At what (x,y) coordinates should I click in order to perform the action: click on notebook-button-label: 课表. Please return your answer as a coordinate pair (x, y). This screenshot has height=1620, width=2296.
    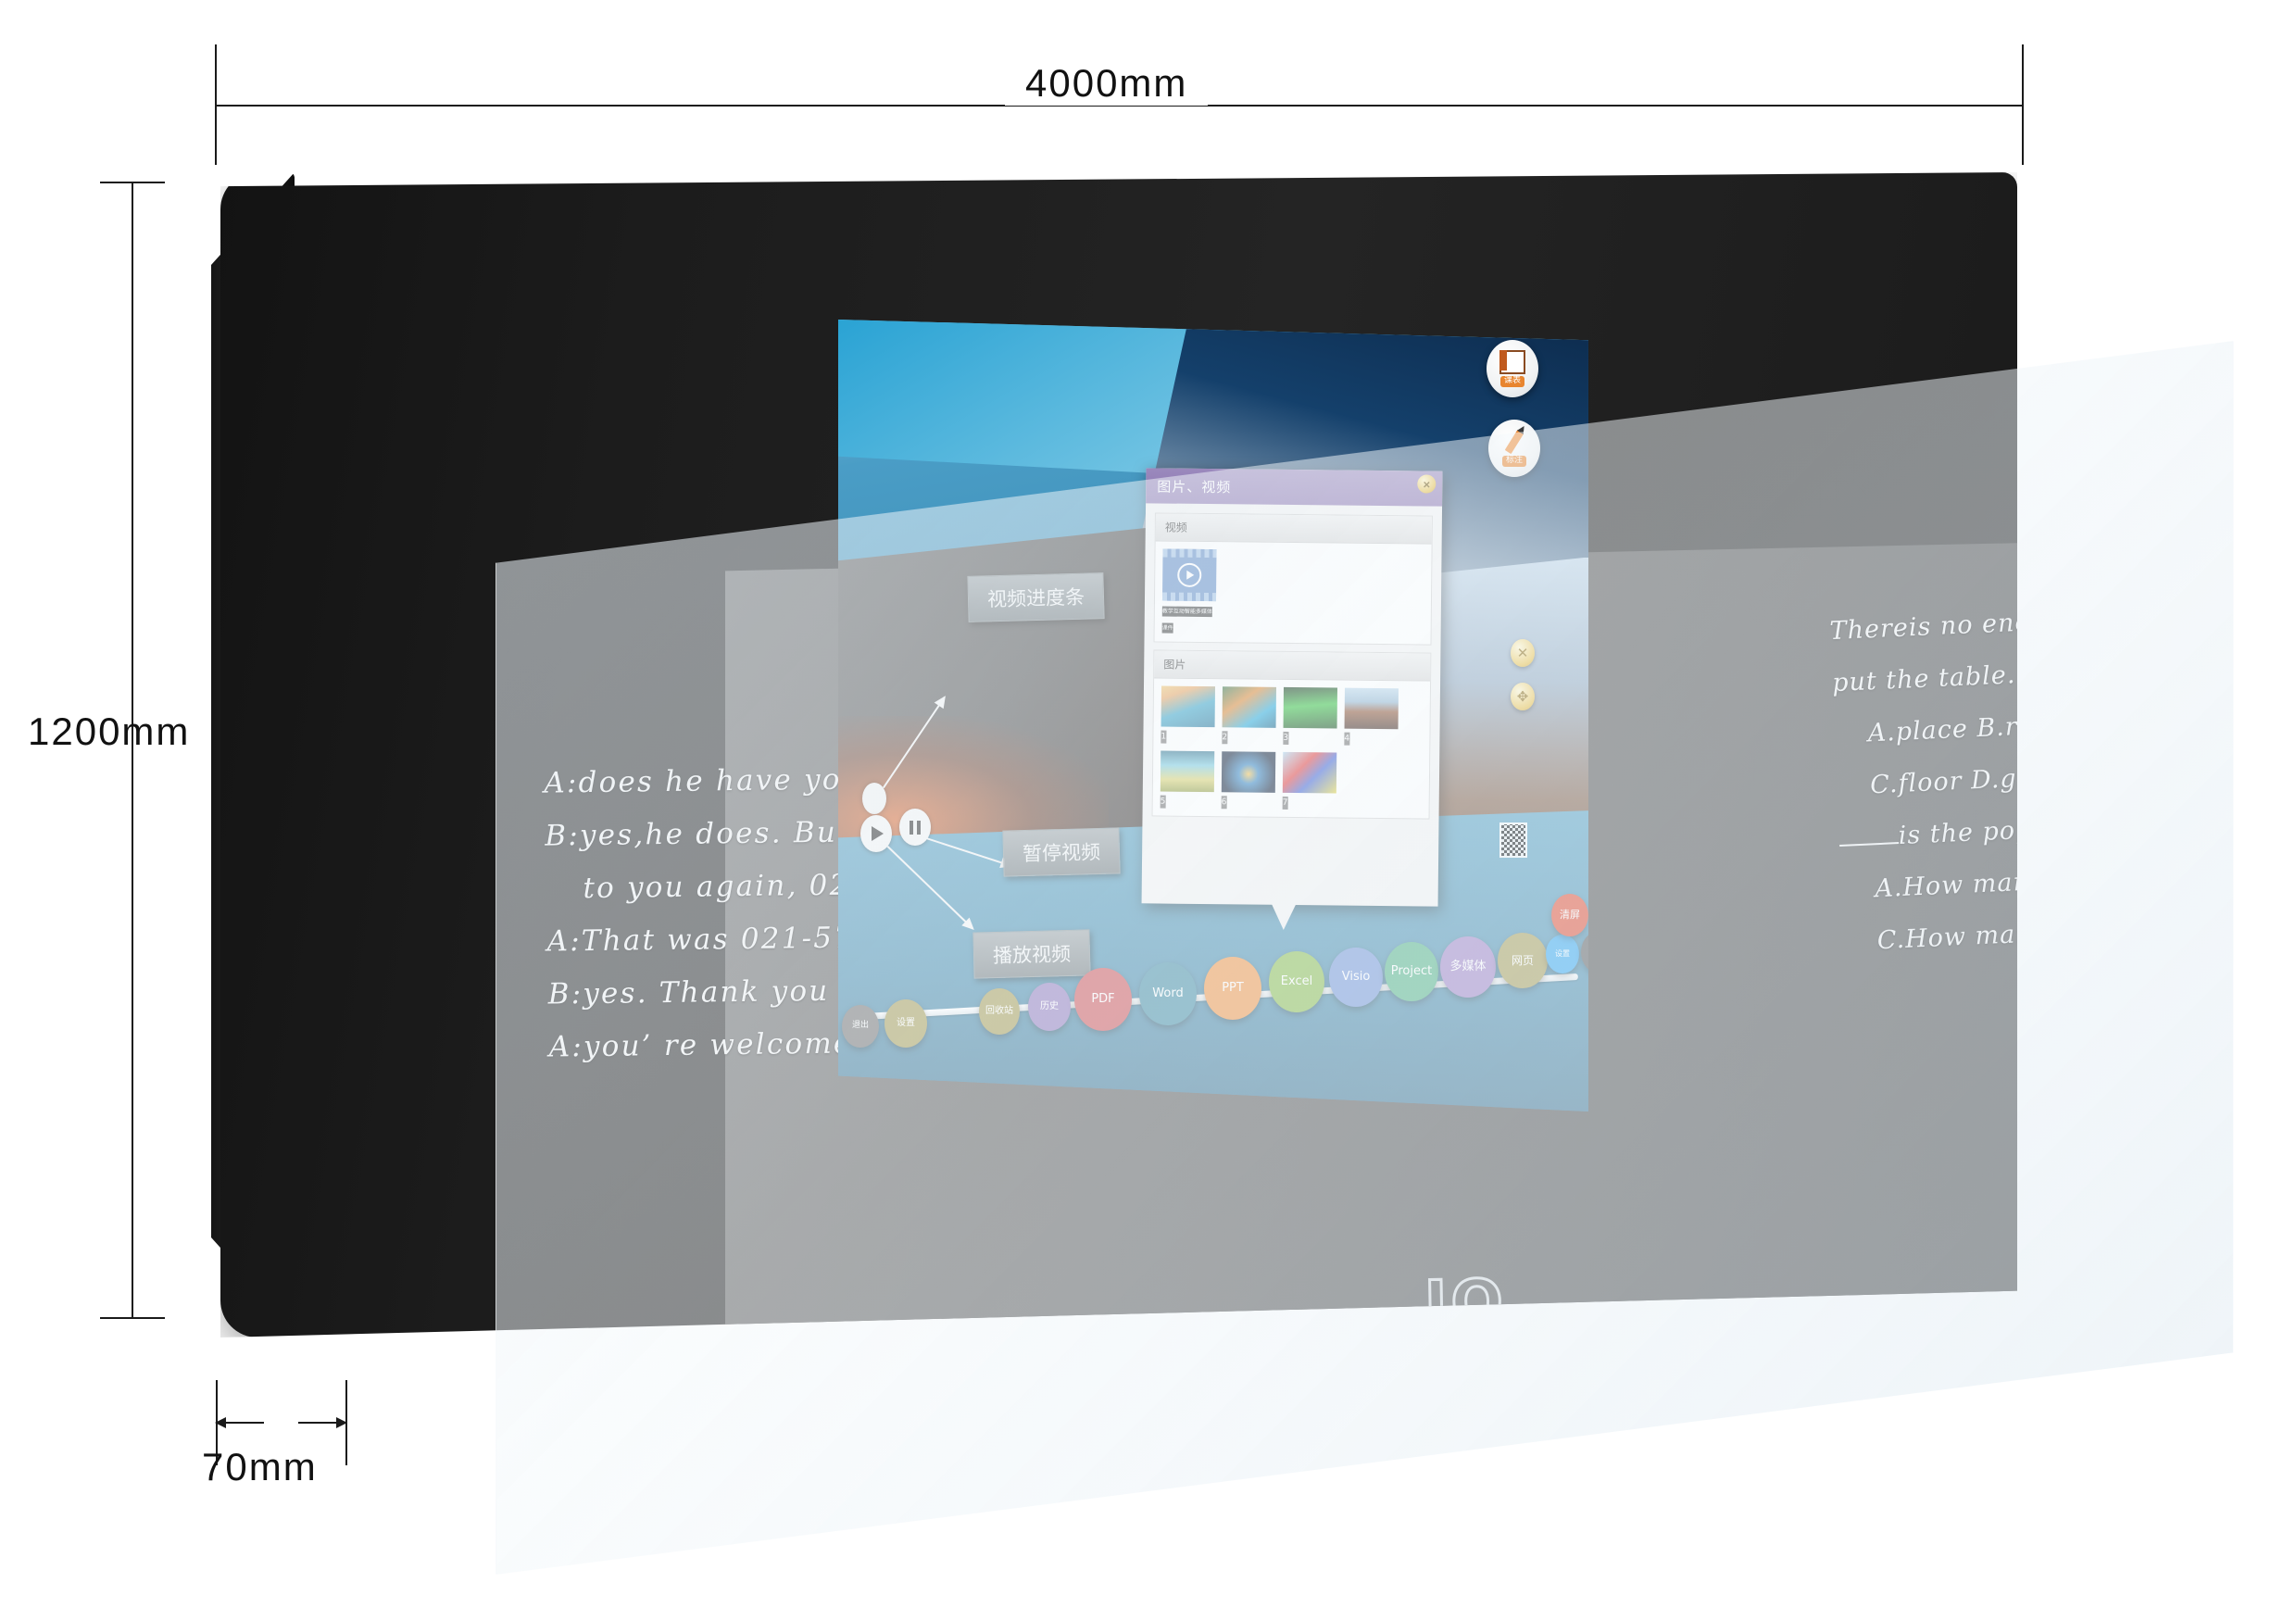
    Looking at the image, I should click on (1511, 382).